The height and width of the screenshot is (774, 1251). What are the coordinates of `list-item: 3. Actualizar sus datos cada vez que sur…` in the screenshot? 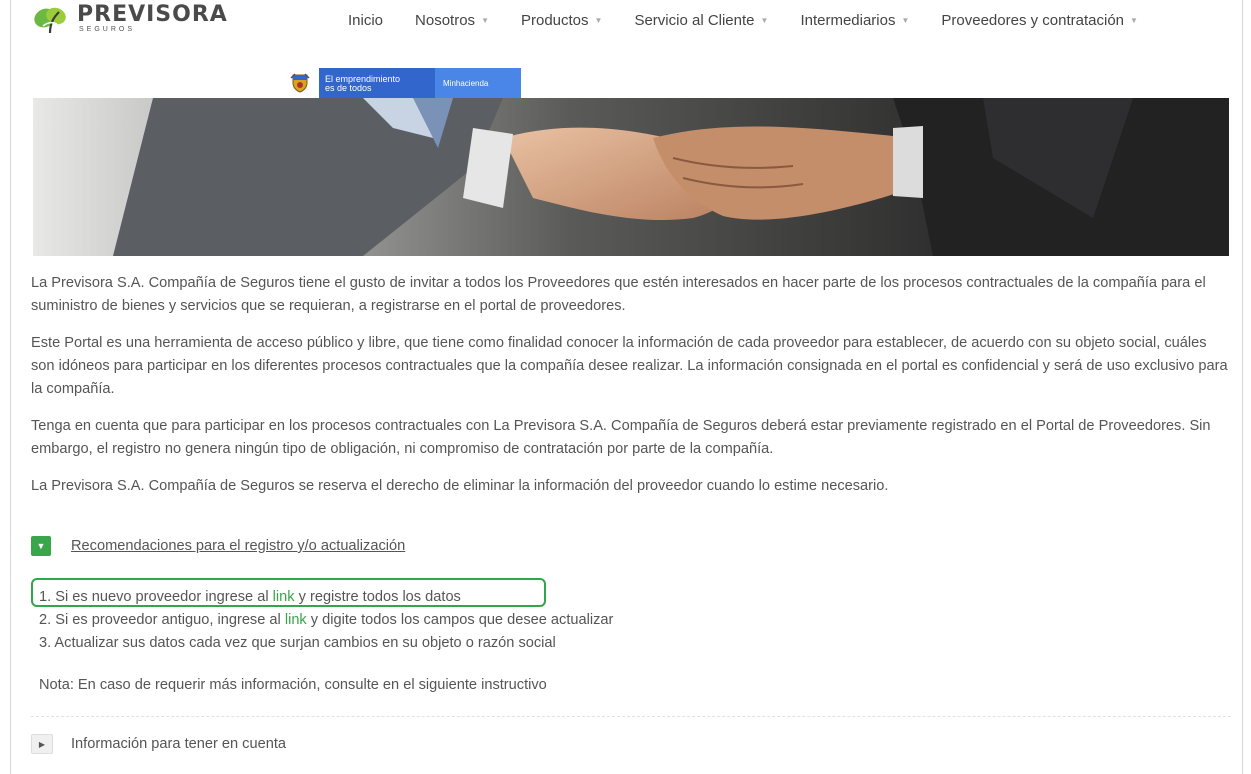 It's located at (326, 643).